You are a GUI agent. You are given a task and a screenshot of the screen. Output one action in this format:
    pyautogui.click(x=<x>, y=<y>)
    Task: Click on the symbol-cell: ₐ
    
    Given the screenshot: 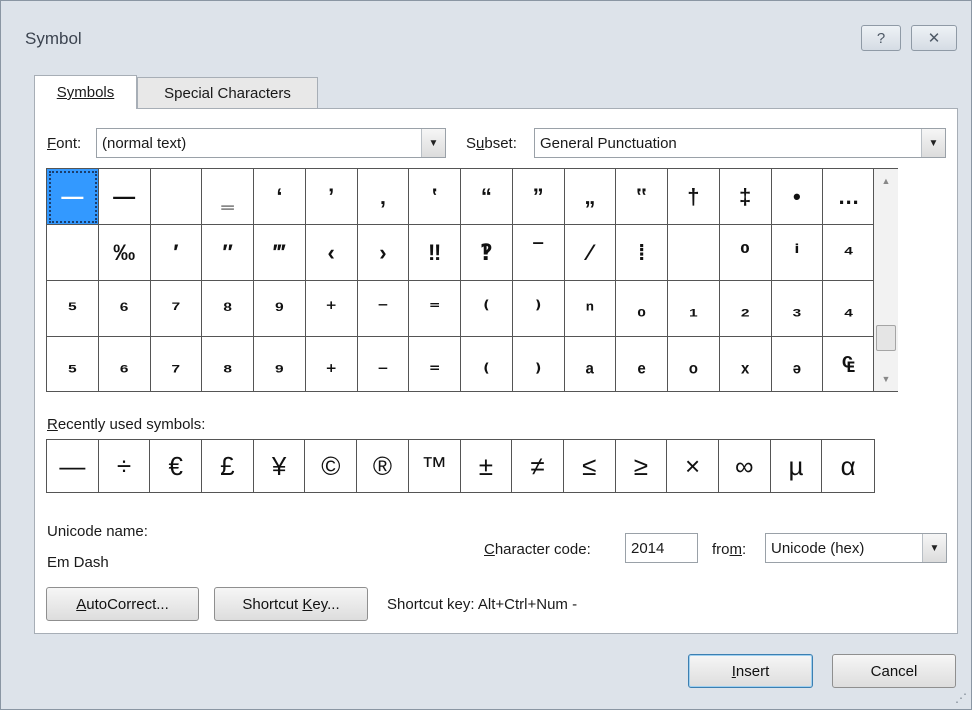 What is the action you would take?
    pyautogui.click(x=591, y=364)
    